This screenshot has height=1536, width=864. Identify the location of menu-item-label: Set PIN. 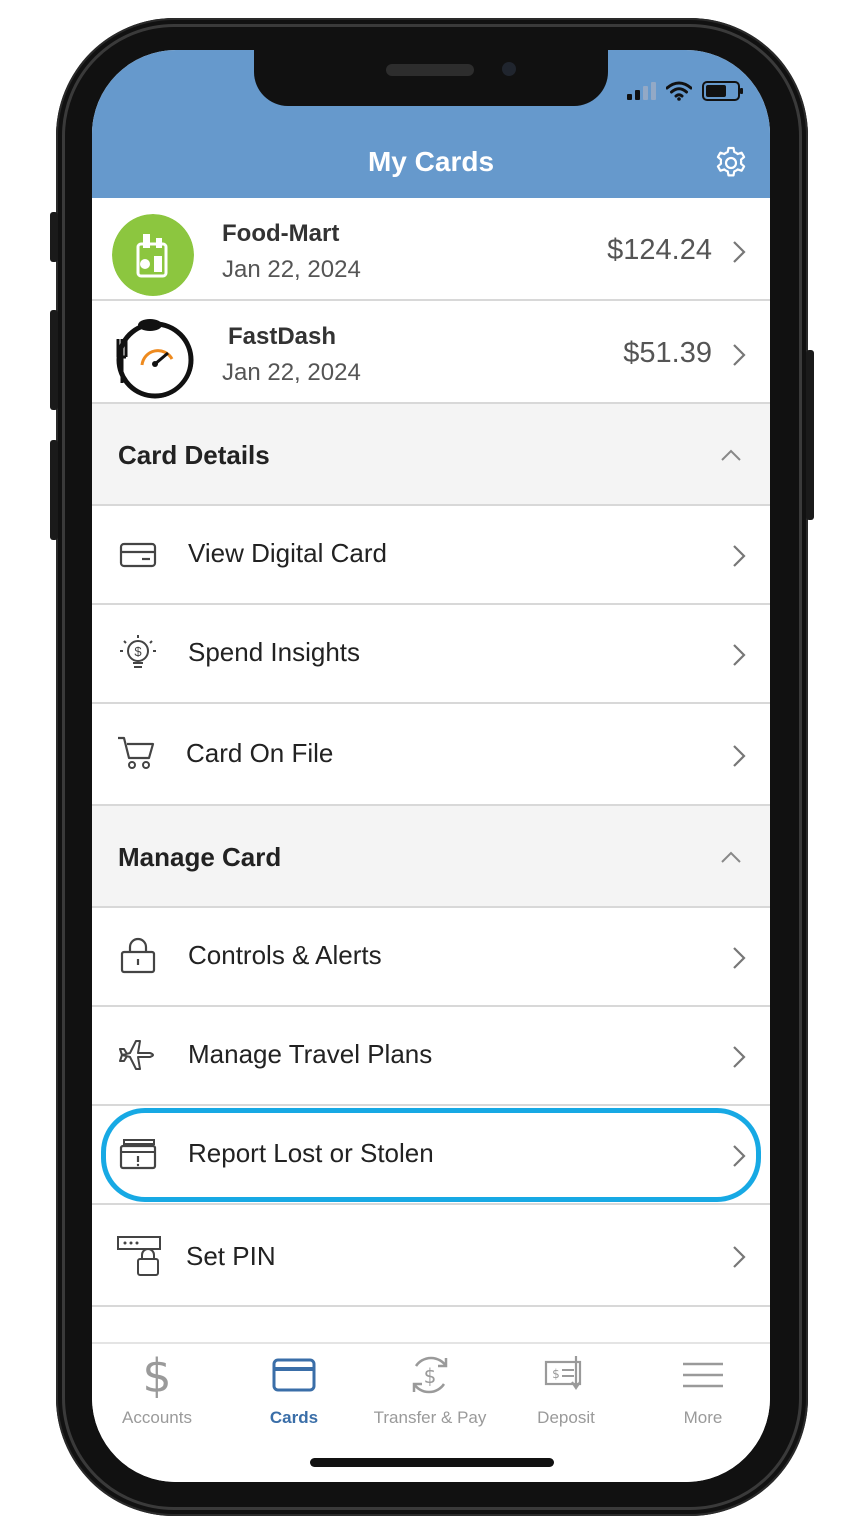
(231, 1256).